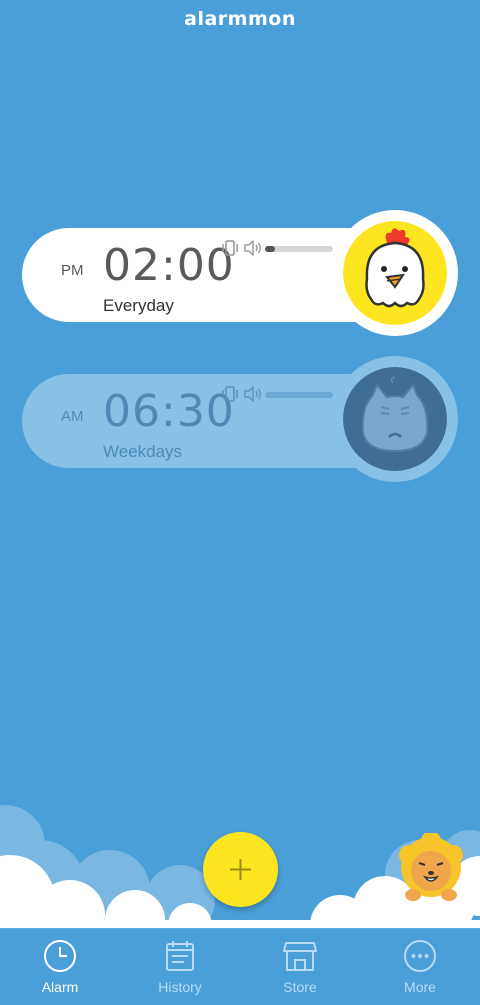  I want to click on more-icon, so click(420, 956).